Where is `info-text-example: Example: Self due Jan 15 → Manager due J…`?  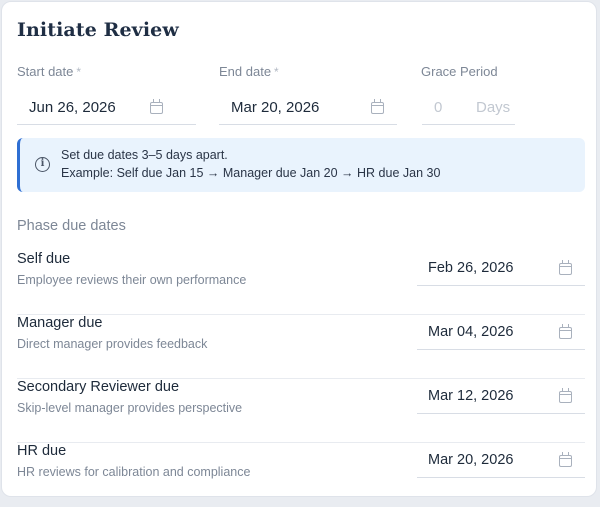
info-text-example: Example: Self due Jan 15 → Manager due J… is located at coordinates (251, 173).